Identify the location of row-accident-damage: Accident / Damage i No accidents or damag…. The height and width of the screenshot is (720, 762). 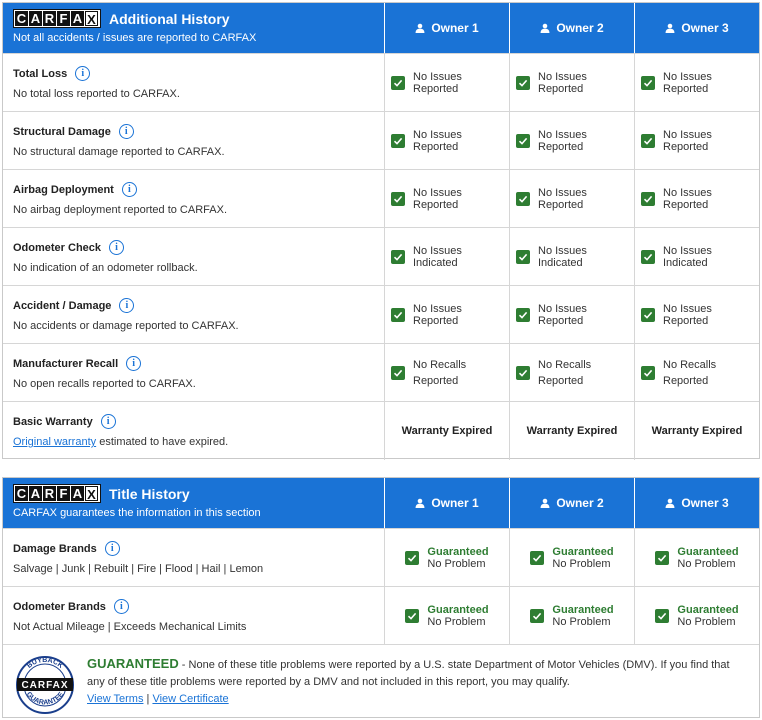
(381, 314).